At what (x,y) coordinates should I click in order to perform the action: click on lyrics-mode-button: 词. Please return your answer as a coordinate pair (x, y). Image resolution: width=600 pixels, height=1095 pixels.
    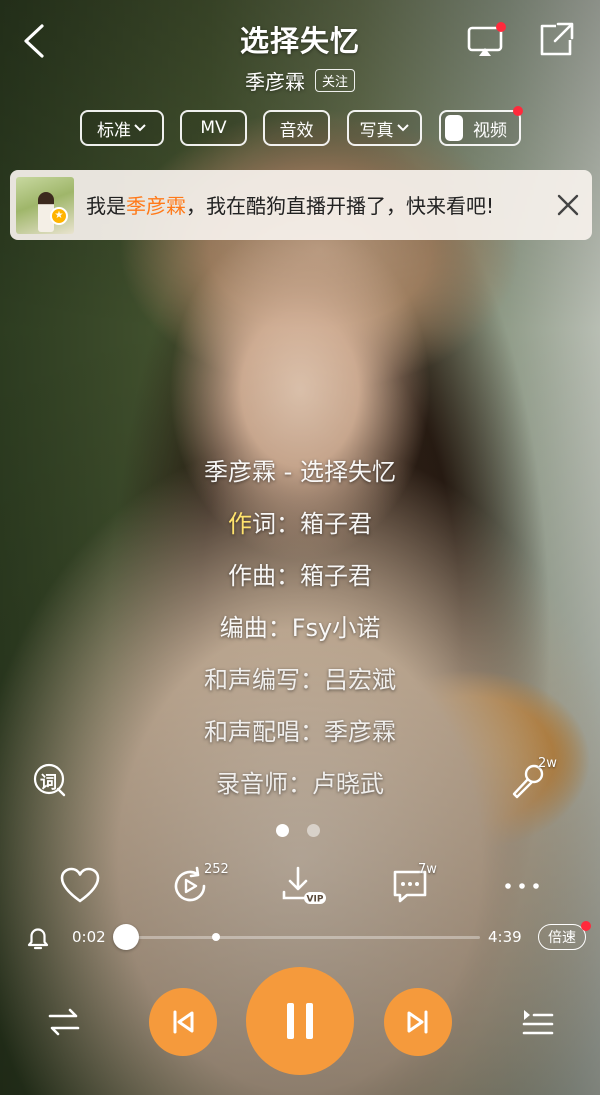
    Looking at the image, I should click on (50, 780).